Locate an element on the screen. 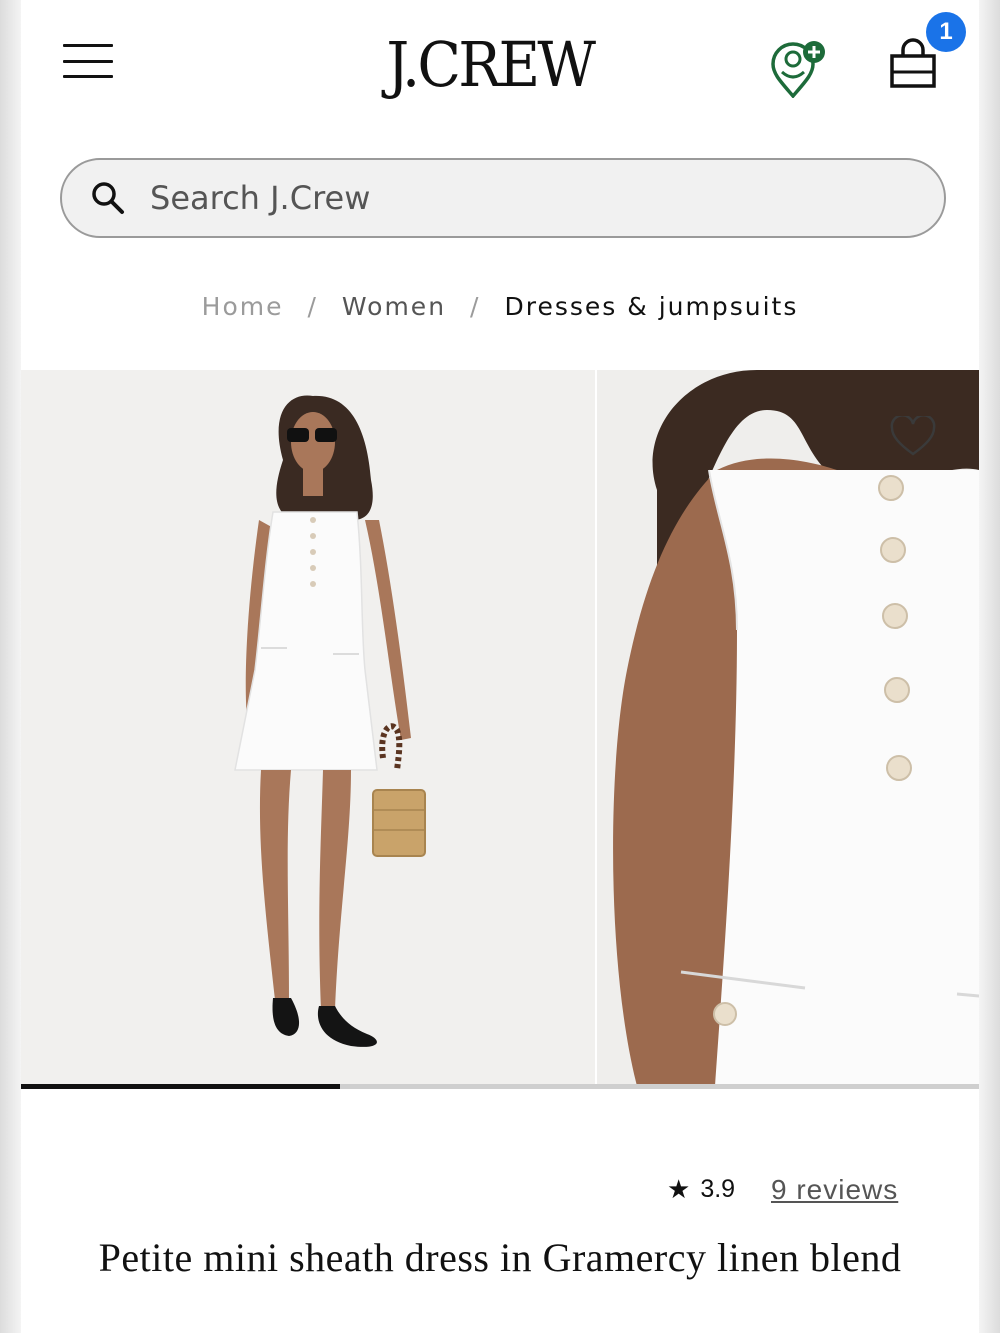 The width and height of the screenshot is (1000, 1333). search-icon is located at coordinates (108, 198).